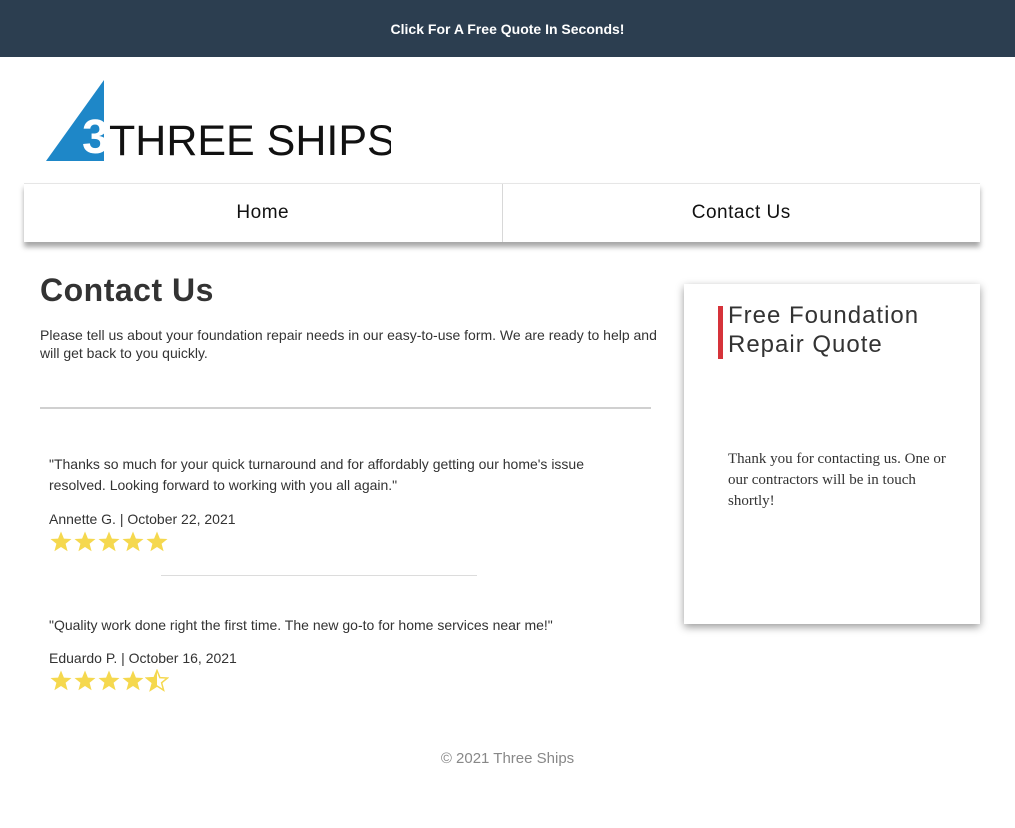 The image size is (1015, 828). What do you see at coordinates (250, 140) in the screenshot?
I see `logo-wordmark: THREE SHIPS` at bounding box center [250, 140].